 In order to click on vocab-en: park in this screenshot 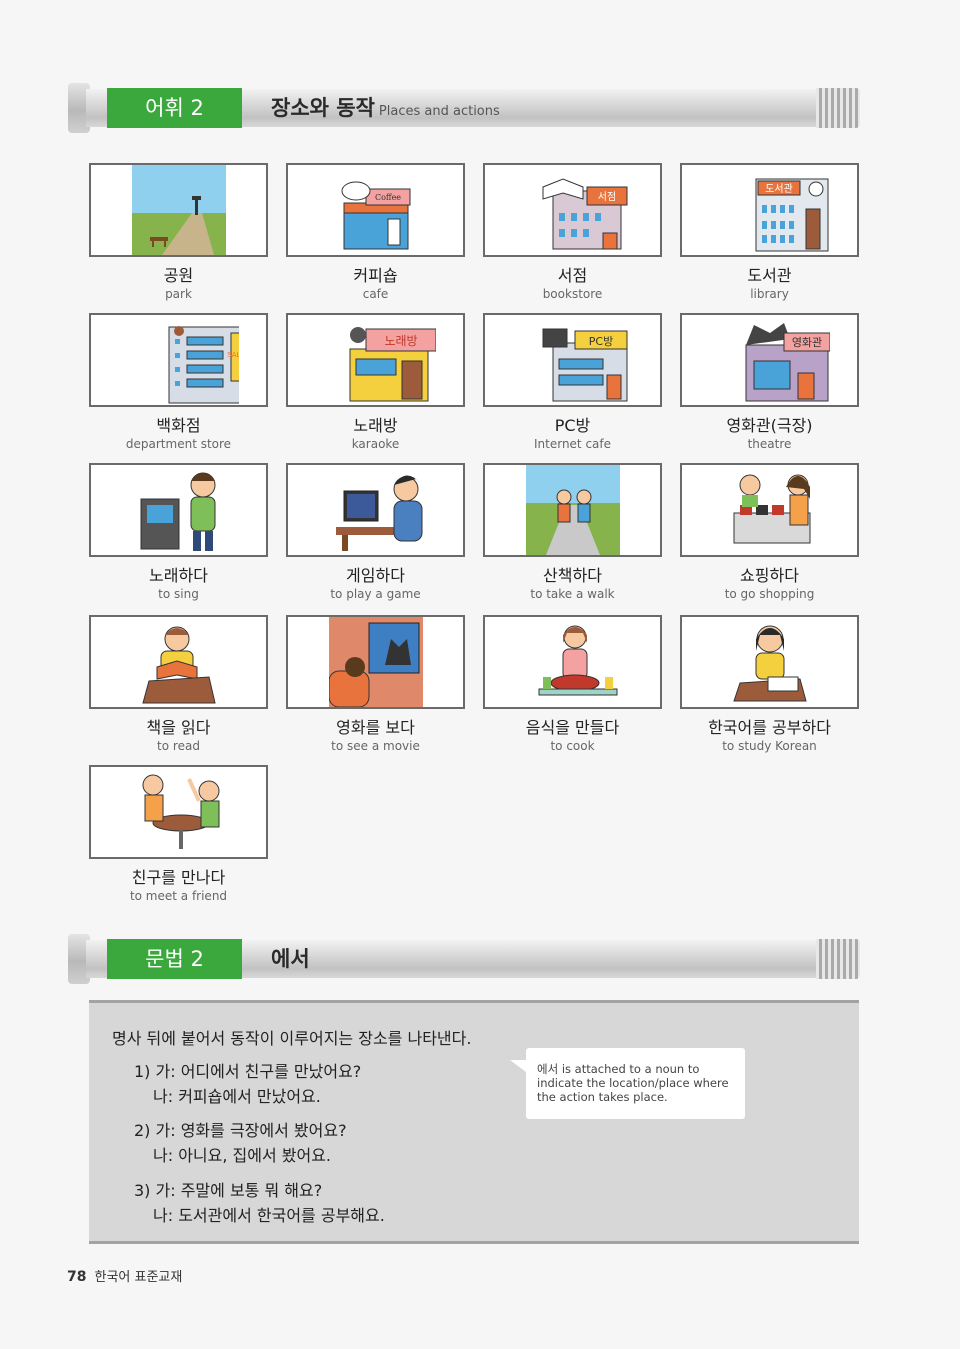, I will do `click(178, 294)`.